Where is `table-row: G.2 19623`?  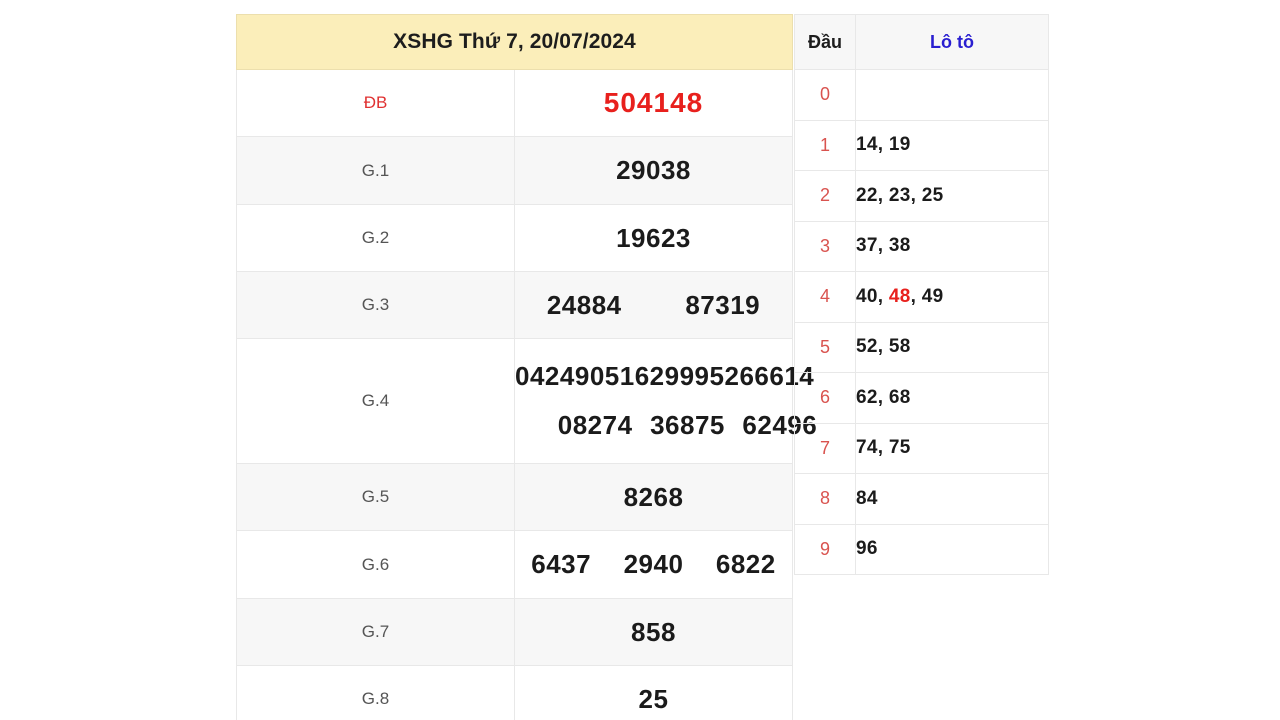
table-row: G.2 19623 is located at coordinates (514, 238).